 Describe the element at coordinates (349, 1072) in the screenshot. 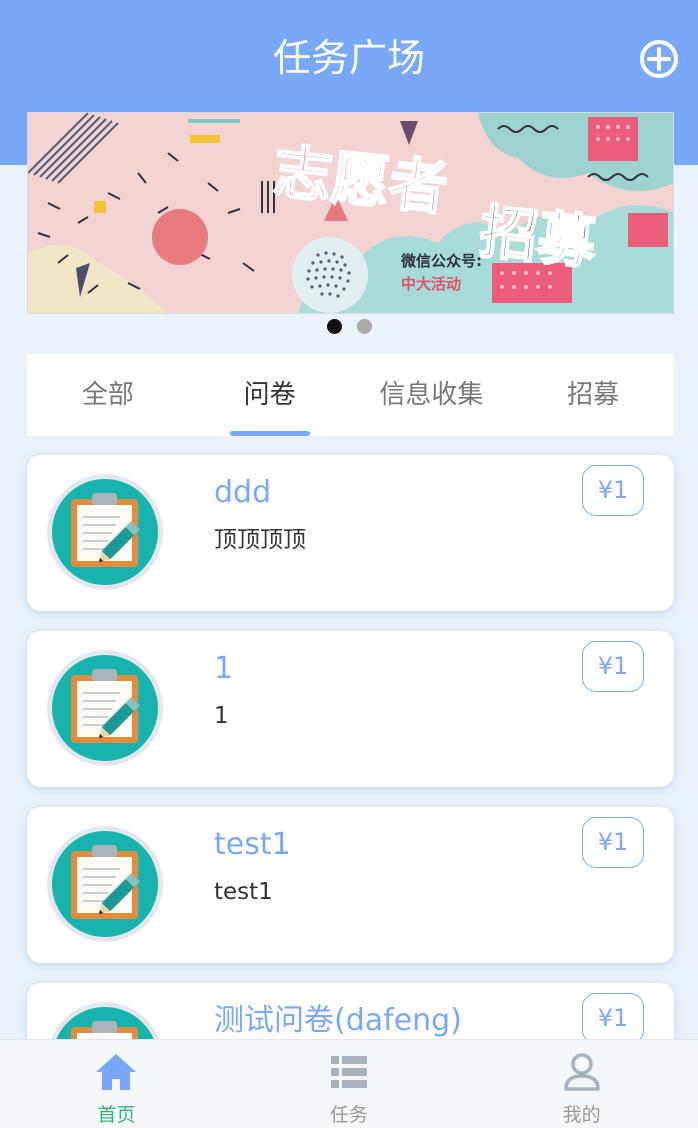

I see `list-icon` at that location.